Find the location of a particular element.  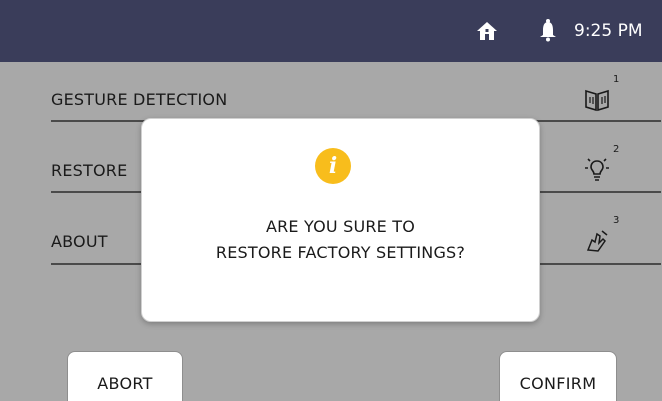

hand-gesture-icon is located at coordinates (597, 241).